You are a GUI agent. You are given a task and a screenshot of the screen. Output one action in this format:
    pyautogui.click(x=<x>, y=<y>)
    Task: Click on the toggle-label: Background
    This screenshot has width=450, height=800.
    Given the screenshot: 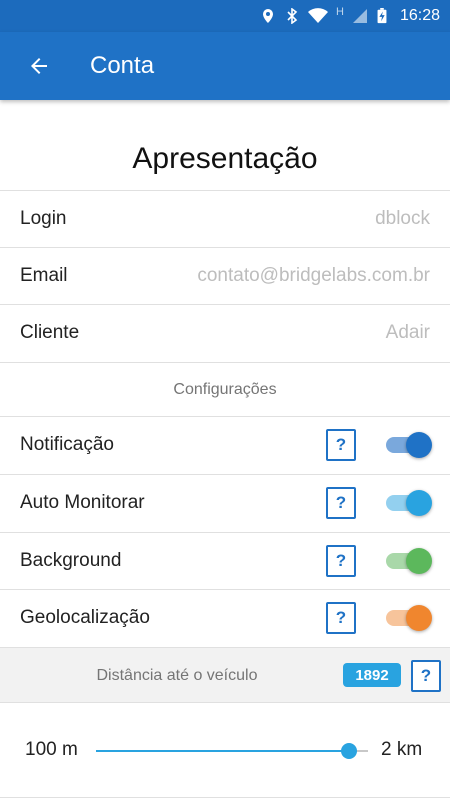 What is the action you would take?
    pyautogui.click(x=71, y=560)
    